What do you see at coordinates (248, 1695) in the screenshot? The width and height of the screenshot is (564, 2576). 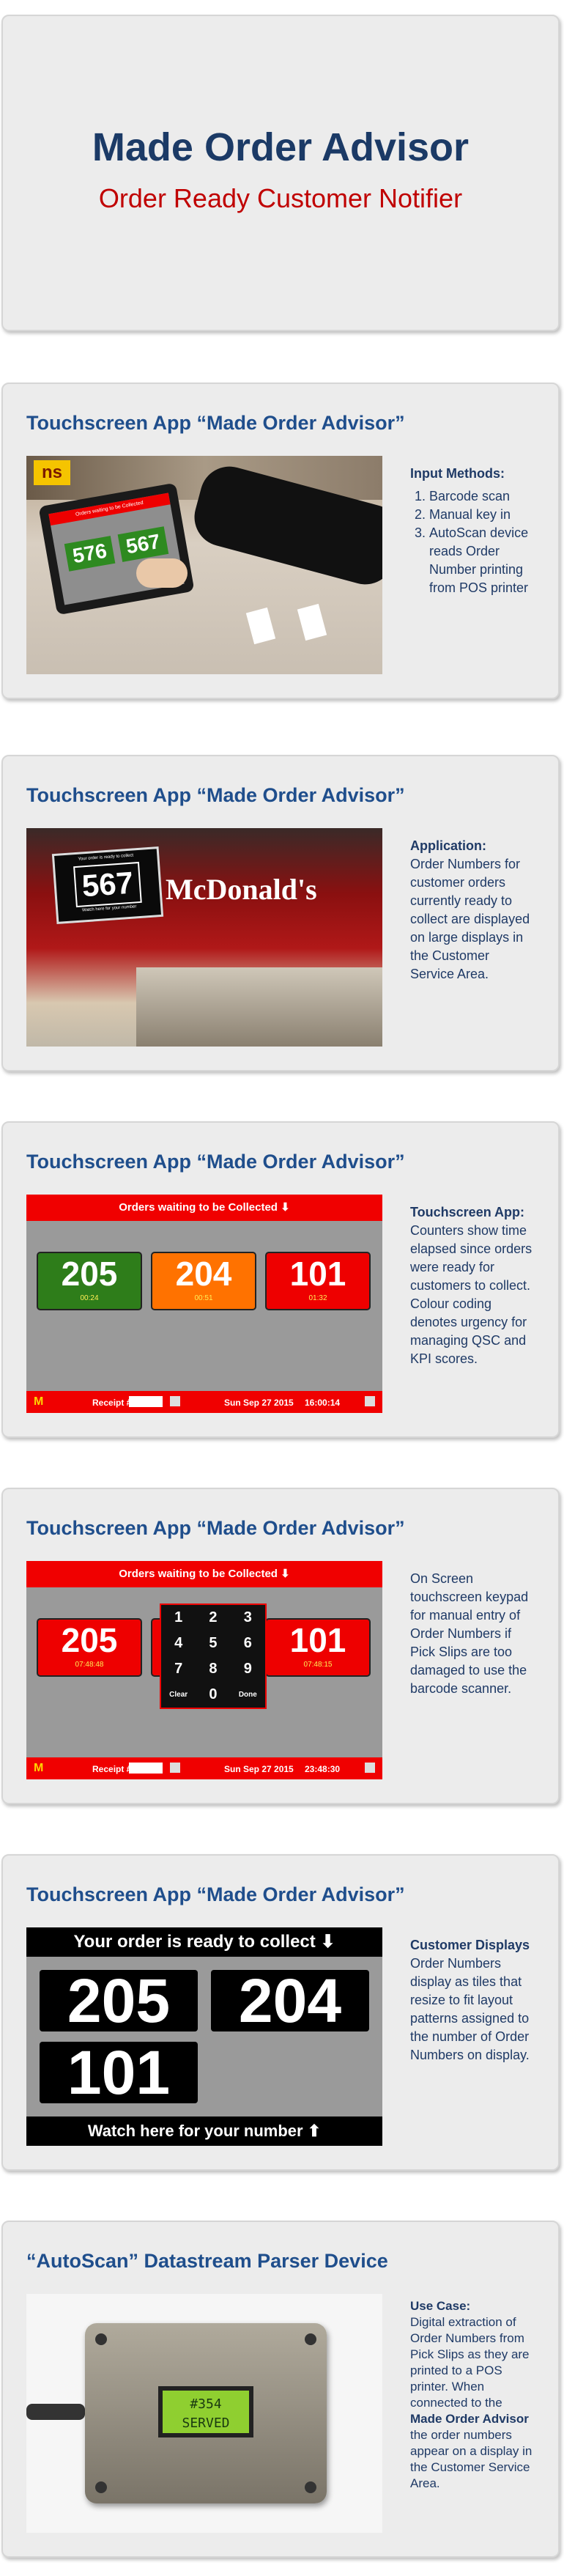 I see `key-done: Done` at bounding box center [248, 1695].